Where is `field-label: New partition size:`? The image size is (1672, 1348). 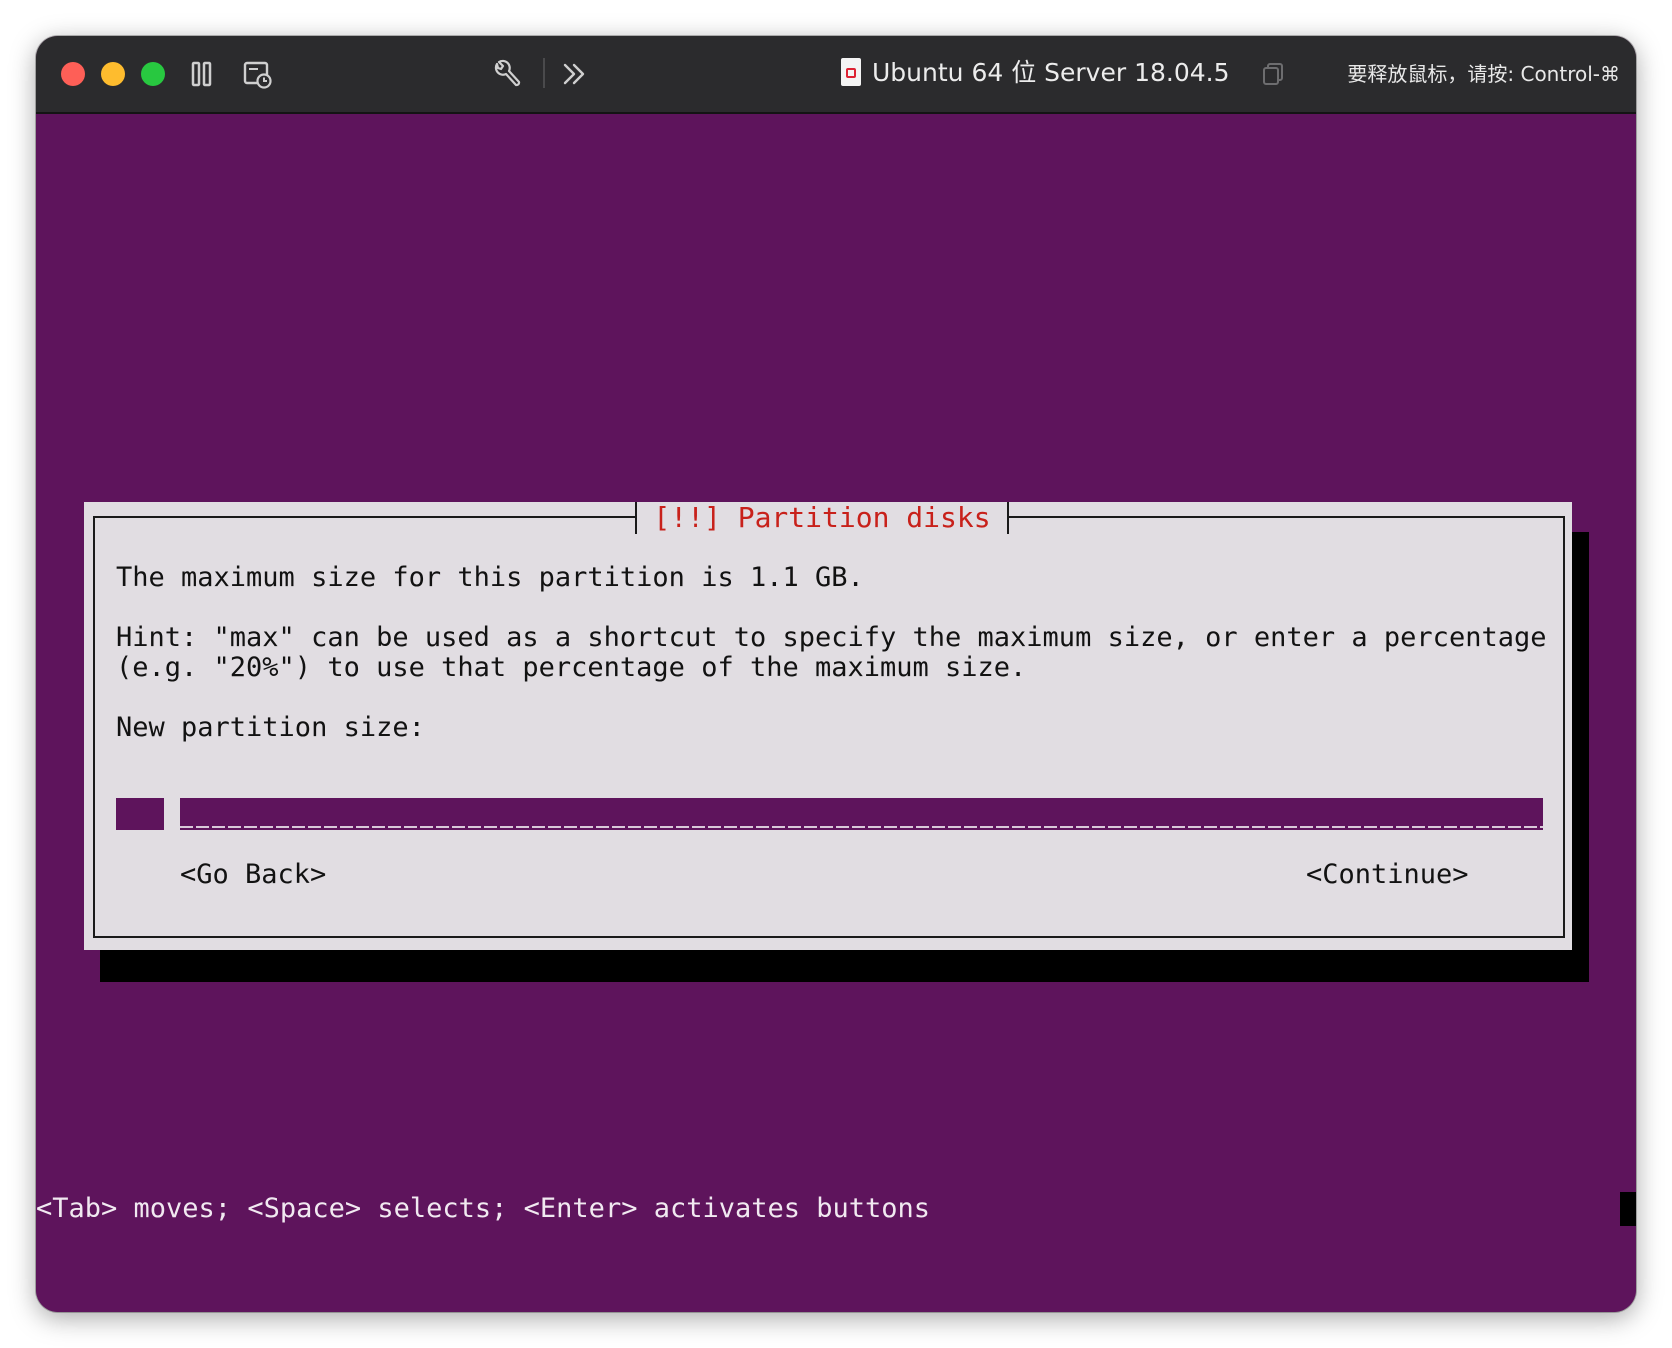 field-label: New partition size: is located at coordinates (270, 727).